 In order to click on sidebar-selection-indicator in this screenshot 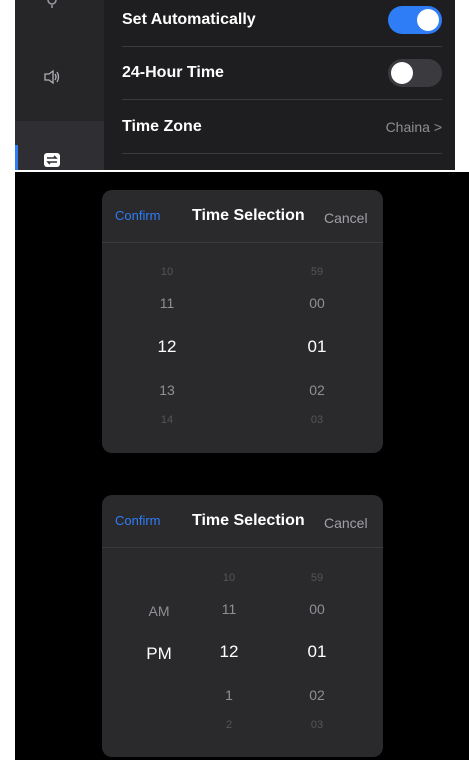, I will do `click(16, 157)`.